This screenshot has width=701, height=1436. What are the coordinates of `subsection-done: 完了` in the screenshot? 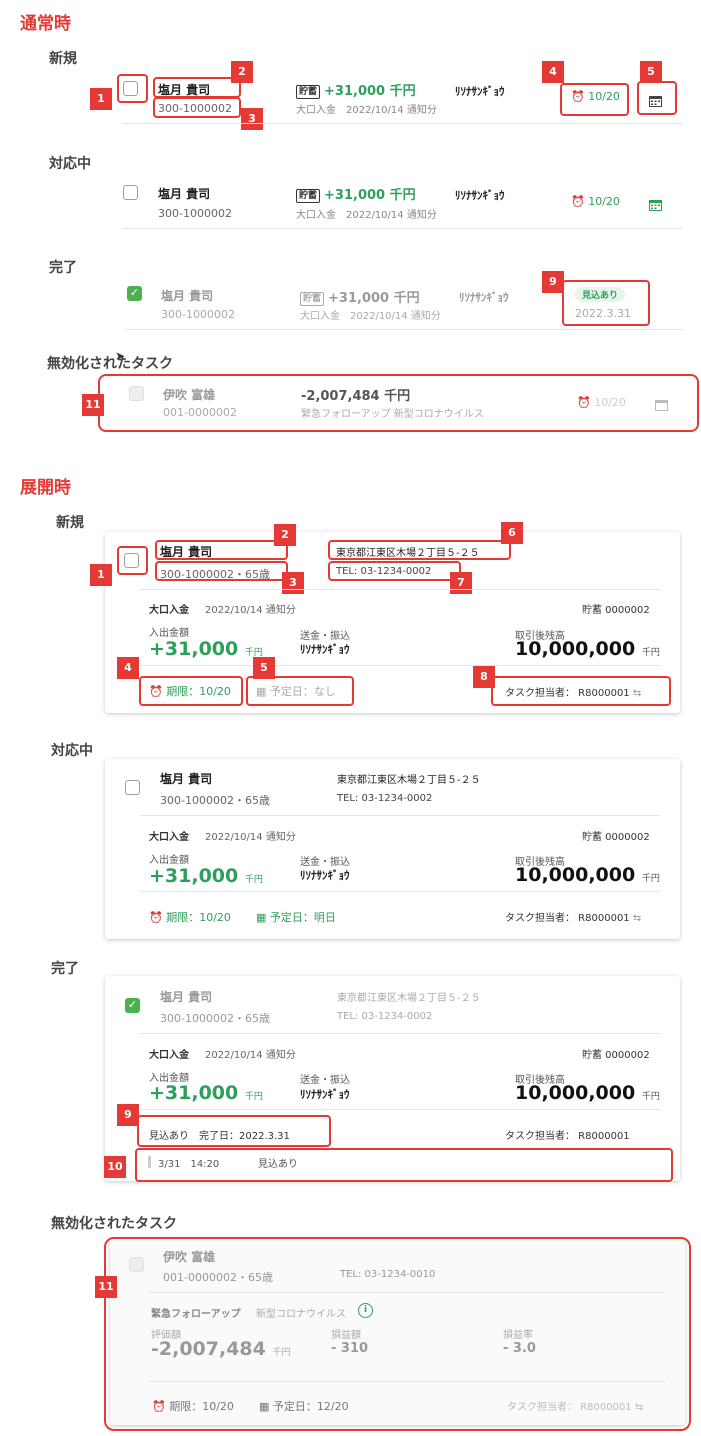 It's located at (65, 969).